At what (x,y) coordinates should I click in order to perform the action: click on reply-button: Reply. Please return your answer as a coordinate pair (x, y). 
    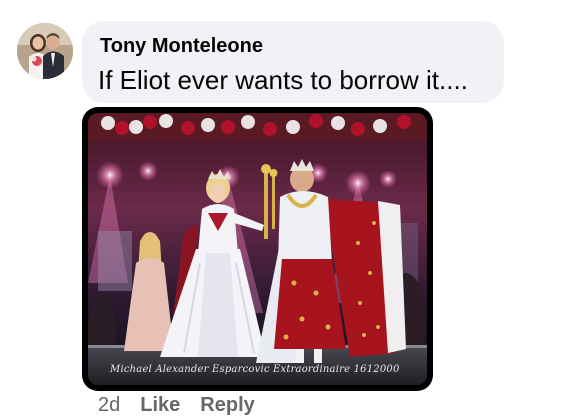
    Looking at the image, I should click on (227, 405).